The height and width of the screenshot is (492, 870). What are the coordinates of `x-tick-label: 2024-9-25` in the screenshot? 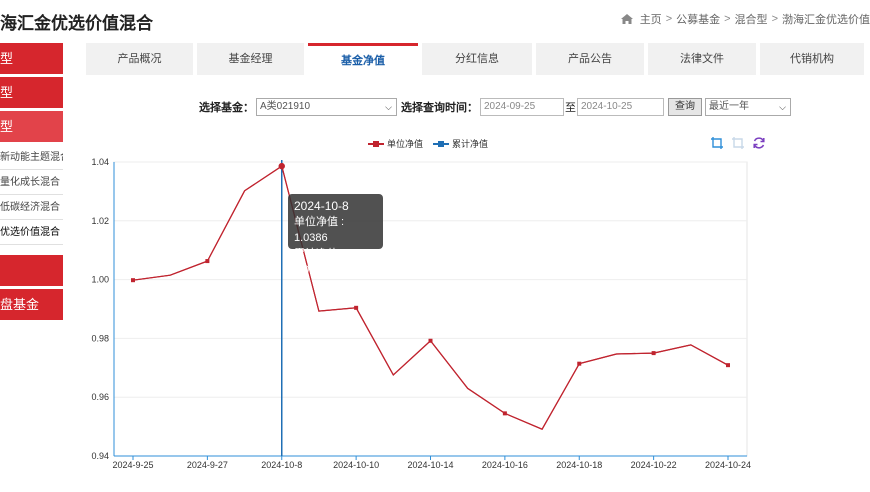 It's located at (132, 465).